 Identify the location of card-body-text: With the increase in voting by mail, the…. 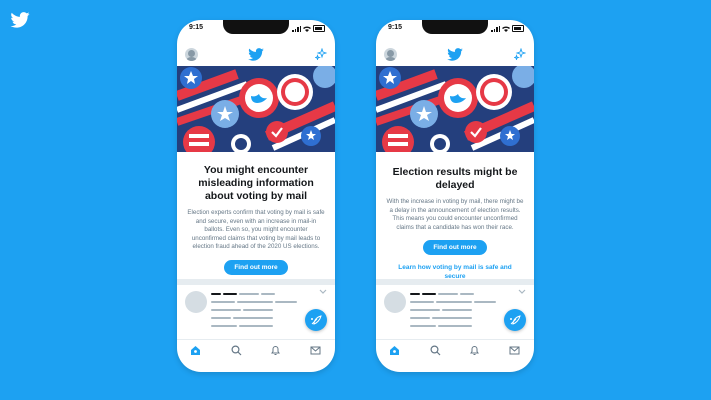
(455, 214).